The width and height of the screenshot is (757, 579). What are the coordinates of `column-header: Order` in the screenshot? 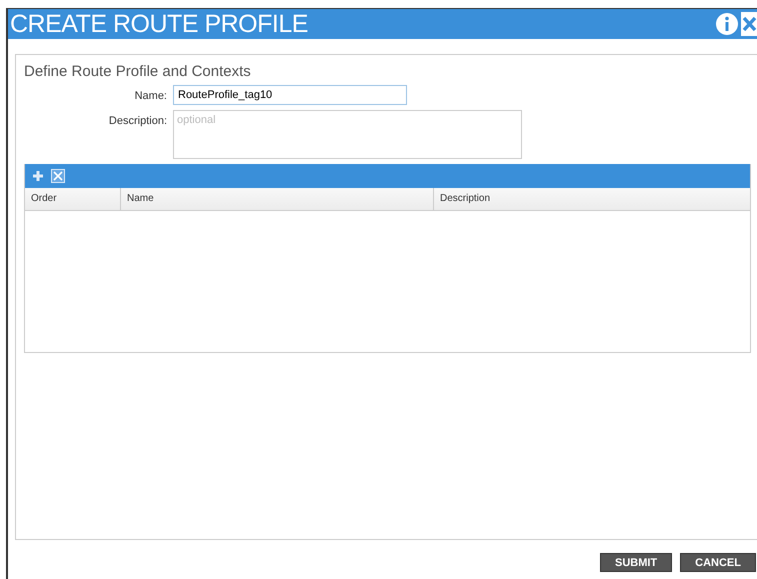 It's located at (73, 199).